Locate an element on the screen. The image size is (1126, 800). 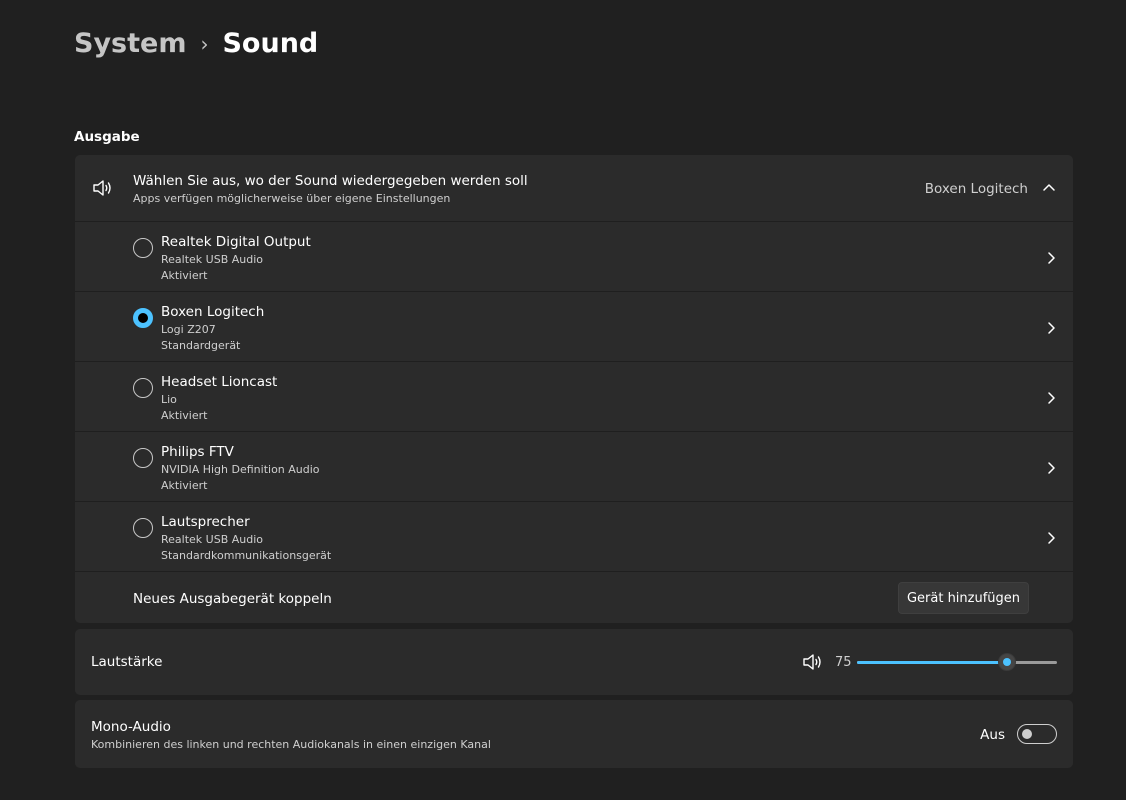
device-row-headset-lioncast: Headset Lioncast Lio Aktiviert is located at coordinates (574, 397).